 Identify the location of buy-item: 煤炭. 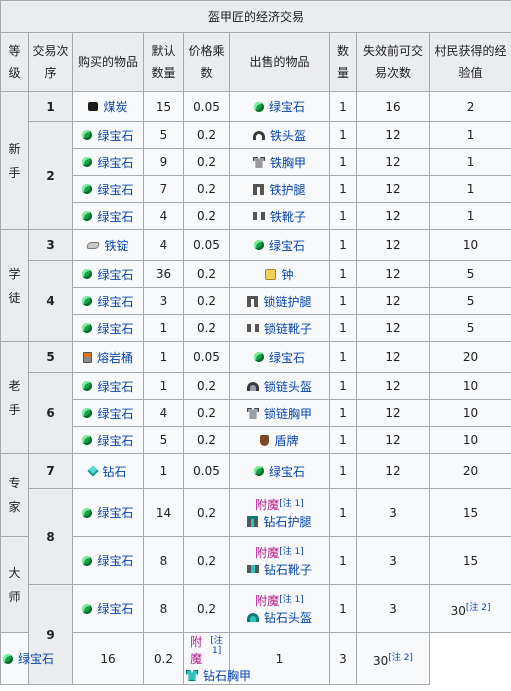
(108, 106).